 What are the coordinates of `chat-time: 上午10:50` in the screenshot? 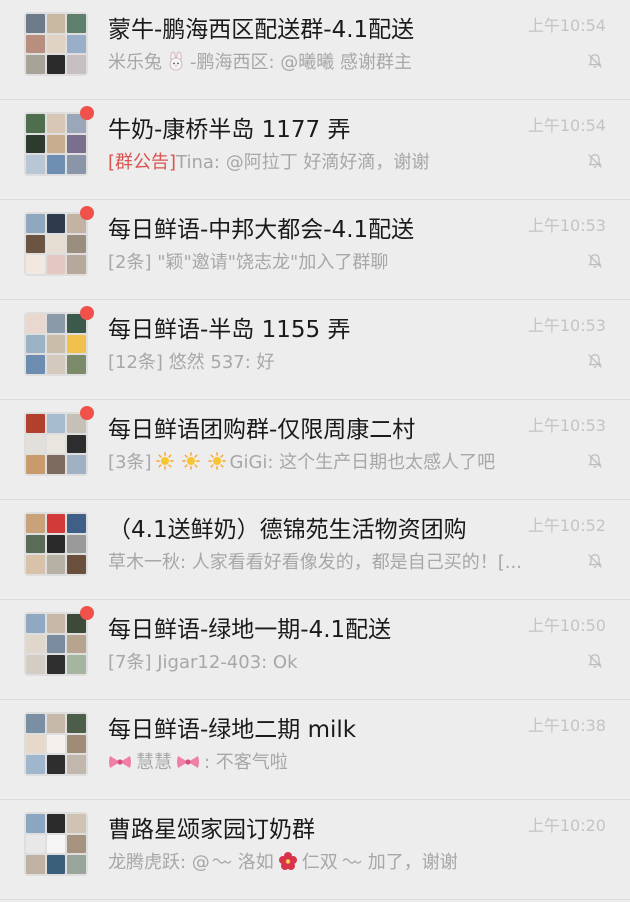 It's located at (566, 625).